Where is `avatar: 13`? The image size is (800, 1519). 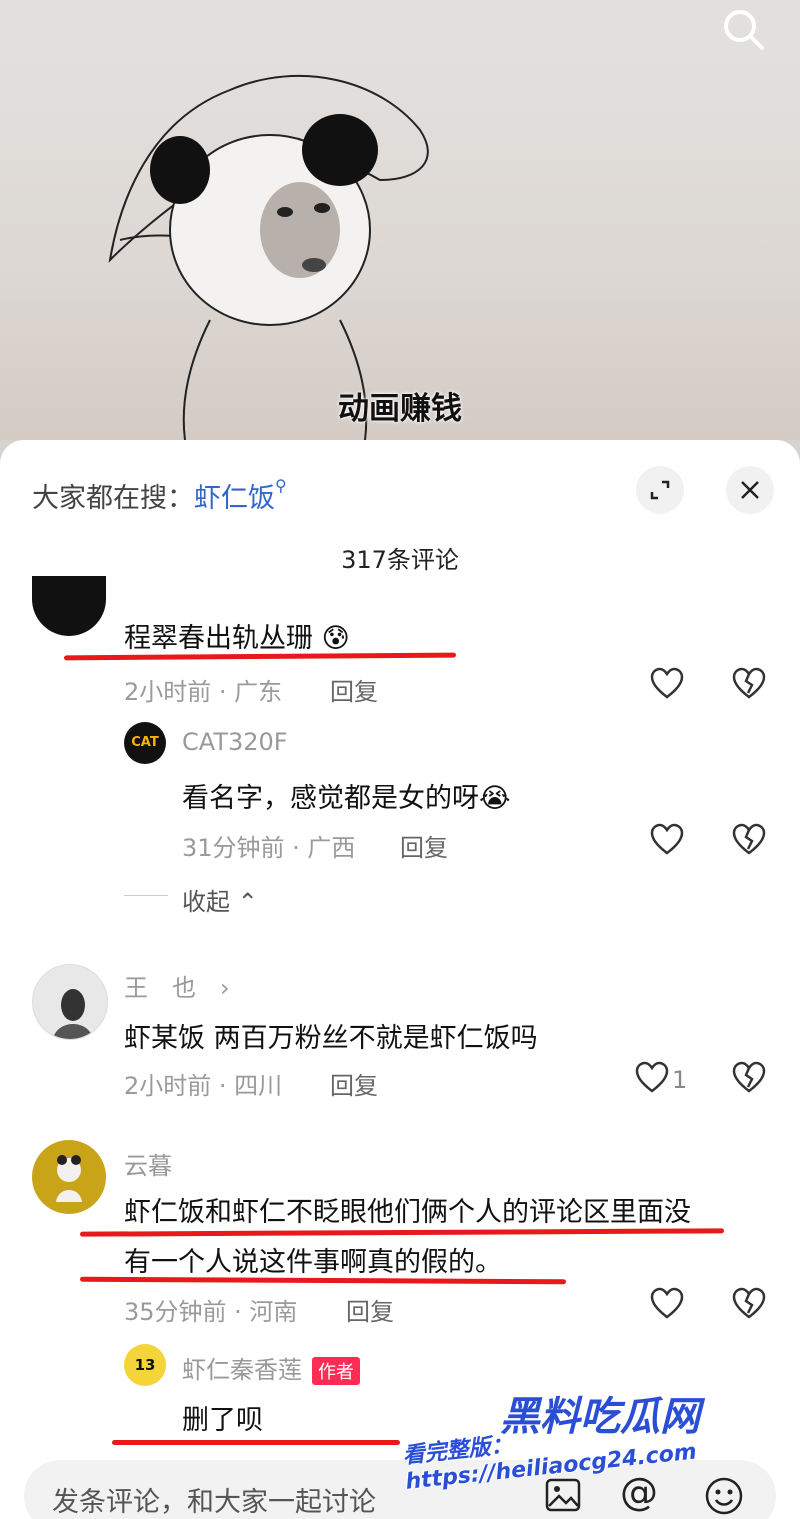 avatar: 13 is located at coordinates (145, 1365).